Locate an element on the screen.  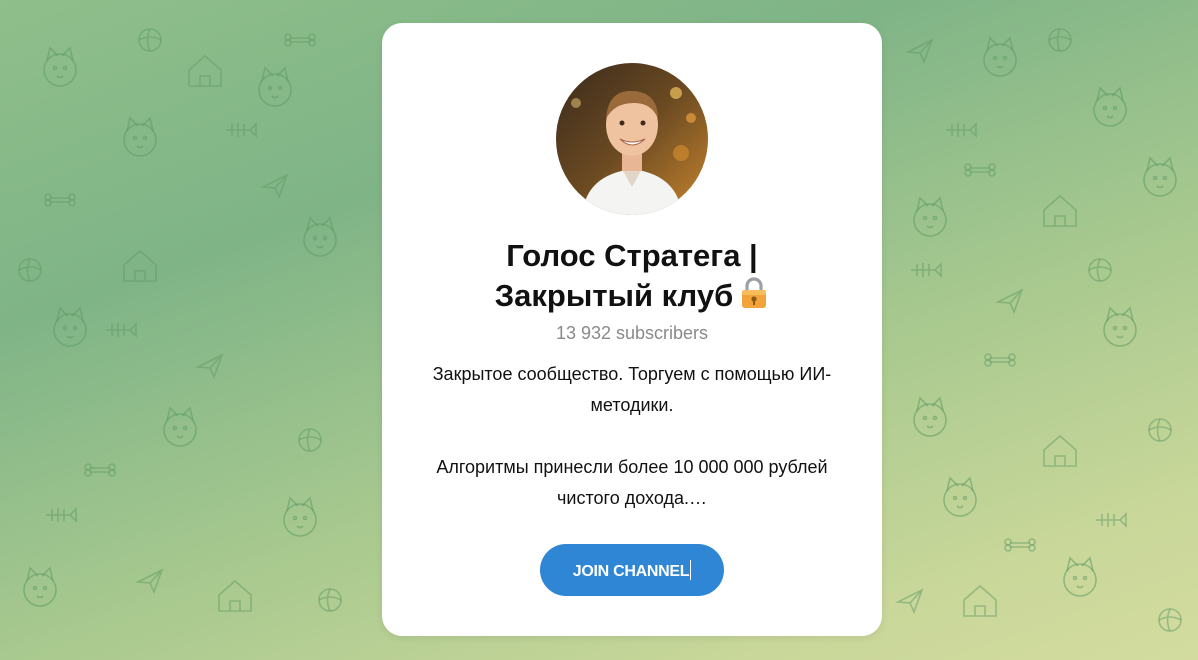
text-cursor is located at coordinates (691, 569).